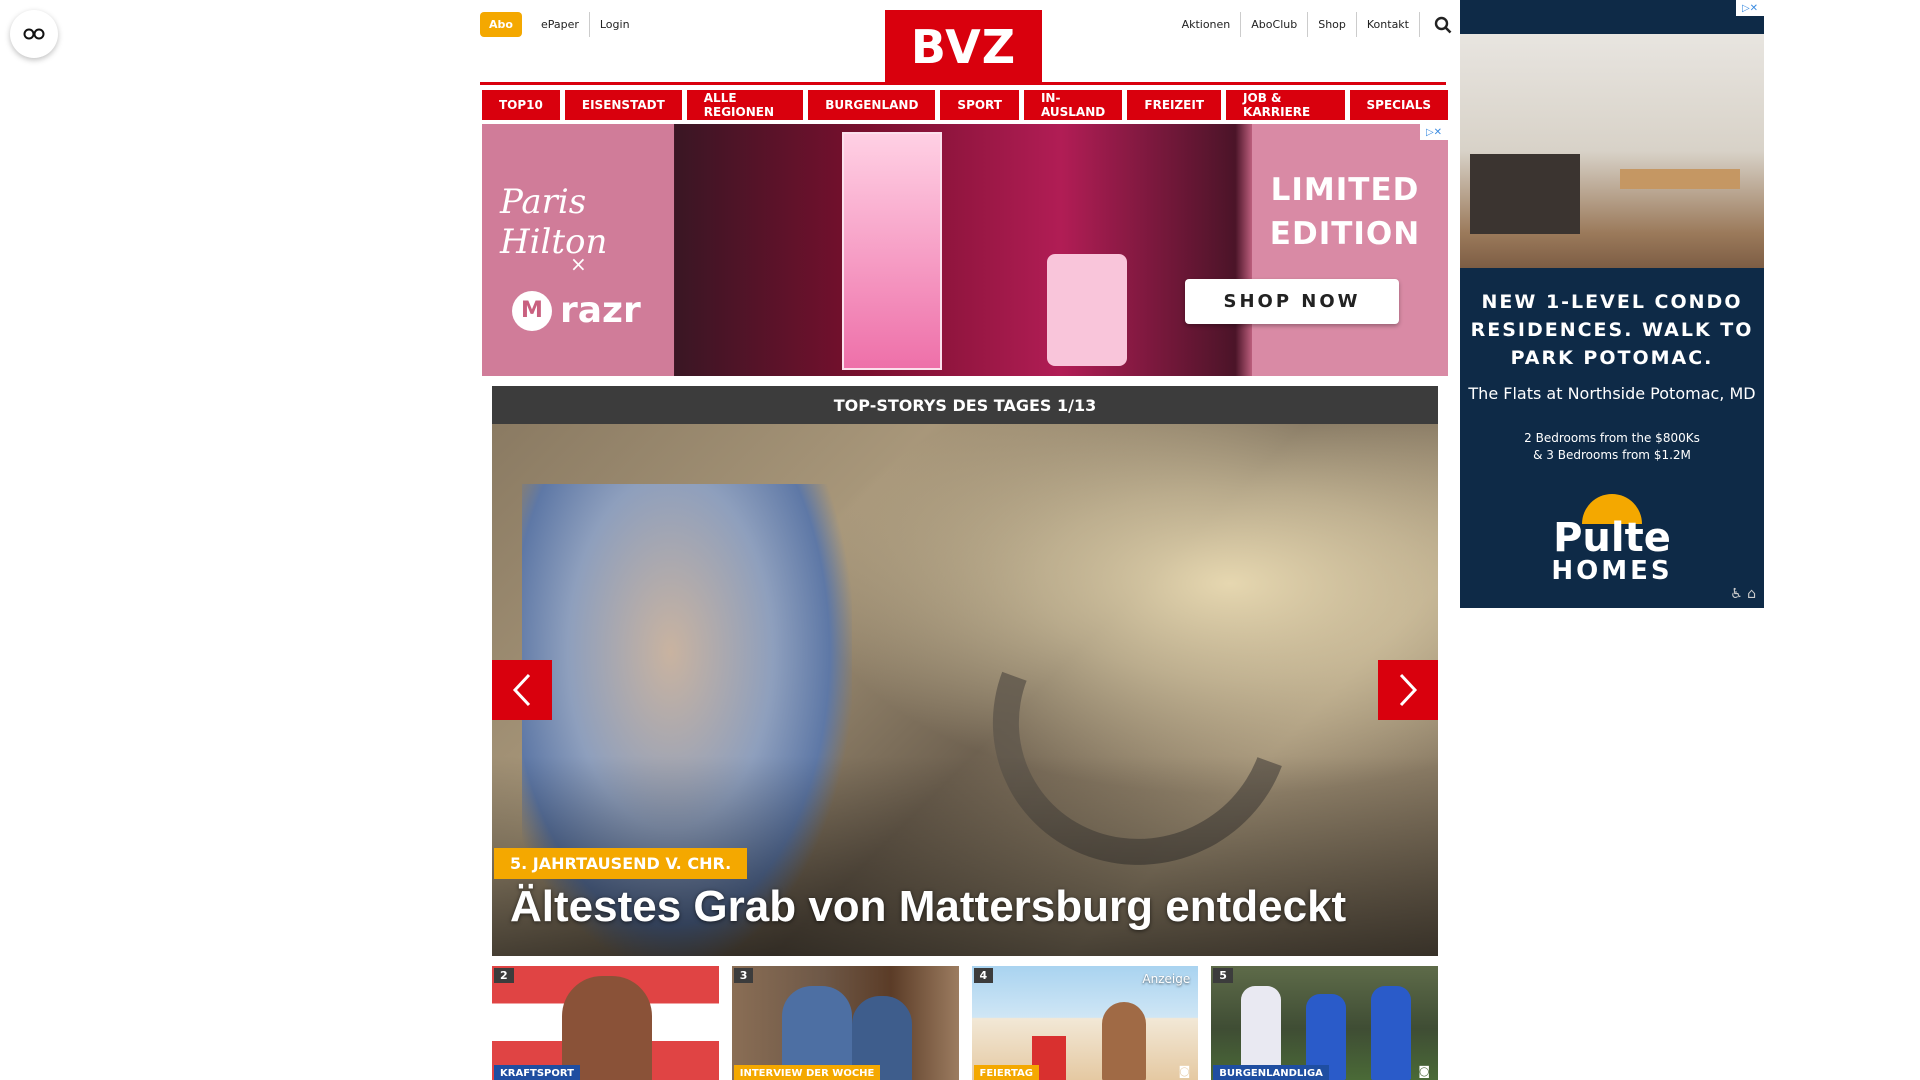 Image resolution: width=1920 pixels, height=1080 pixels. Describe the element at coordinates (605, 1023) in the screenshot. I see `story-thumb-2: 2 KRAFTSPORT` at that location.